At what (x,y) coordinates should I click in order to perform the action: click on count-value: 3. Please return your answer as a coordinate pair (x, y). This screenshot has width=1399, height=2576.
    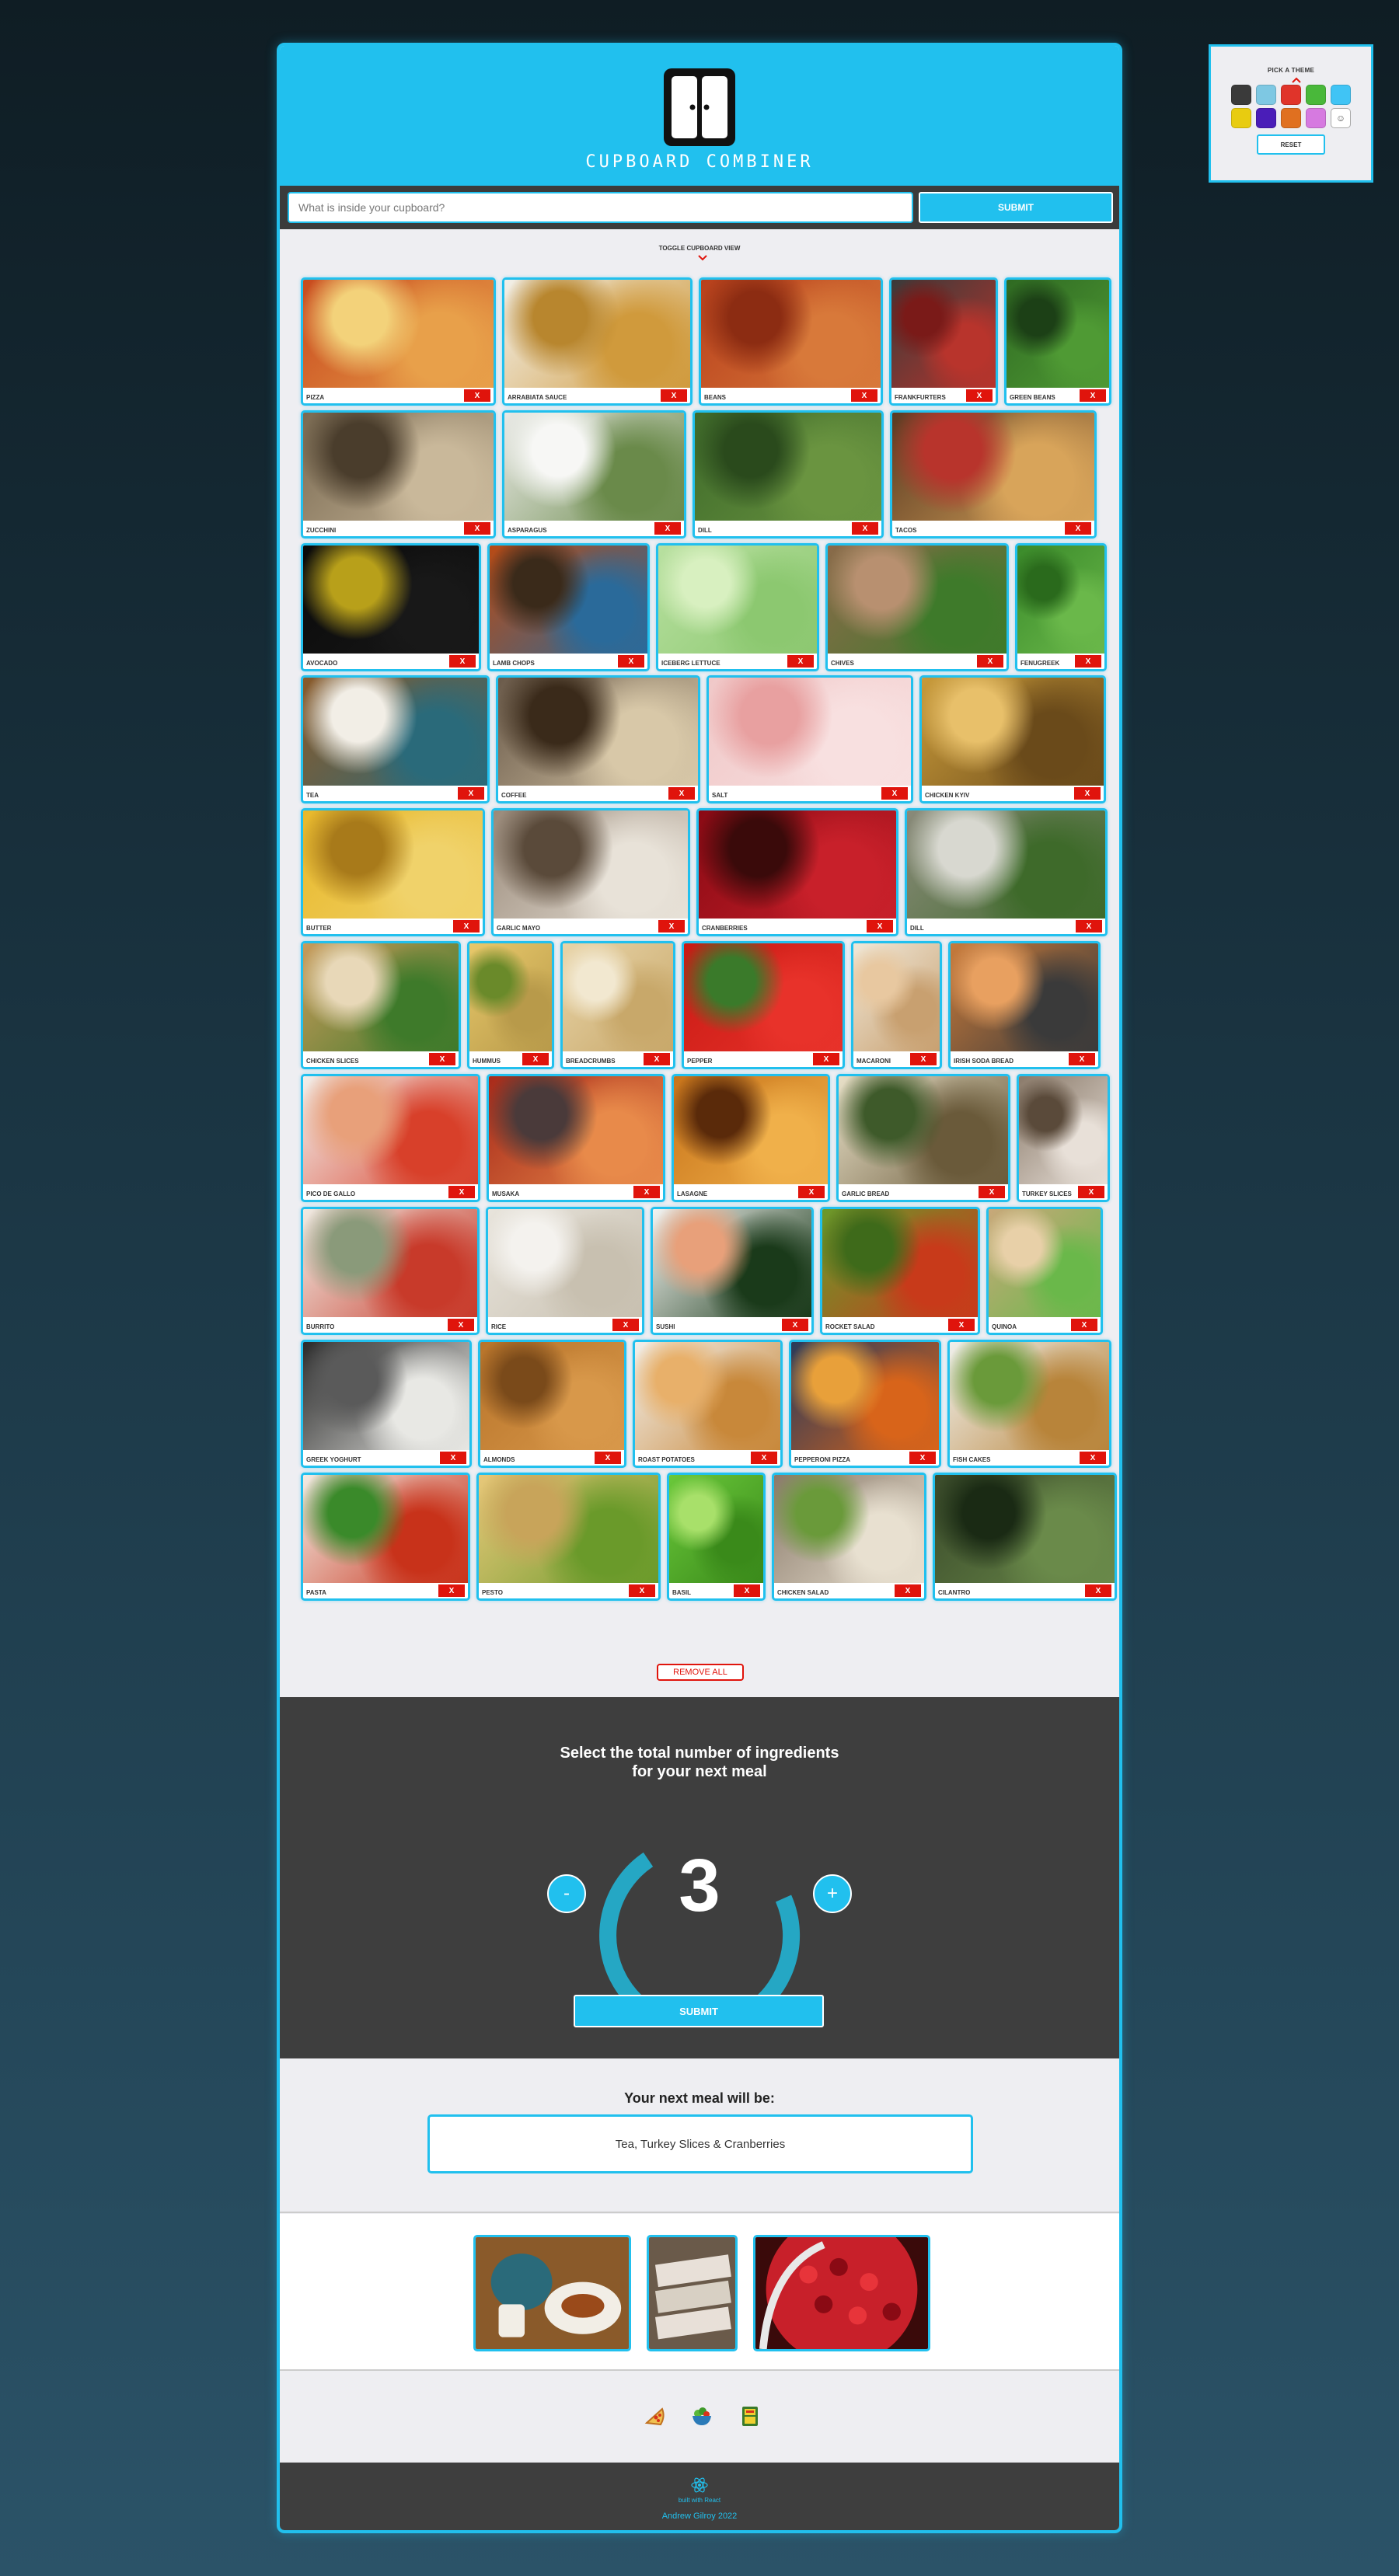
    Looking at the image, I should click on (699, 1885).